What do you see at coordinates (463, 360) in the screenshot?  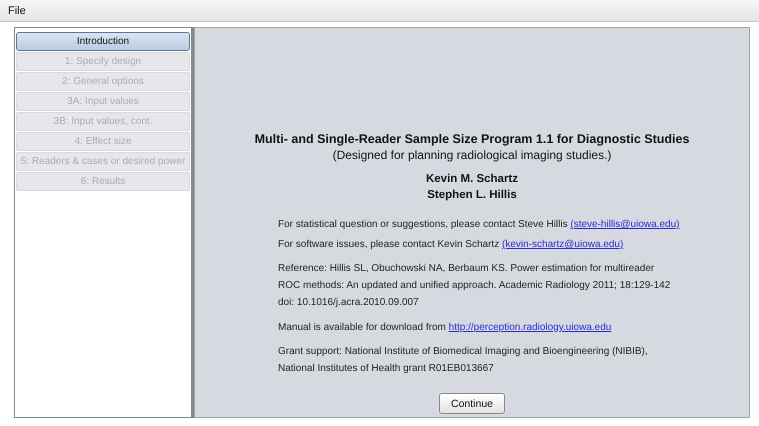 I see `info-paragraph: Grant support: National Institute of Biomedical Imaging and Bioengineering (NIBIB), National Institutes of Health grant R01EB013667` at bounding box center [463, 360].